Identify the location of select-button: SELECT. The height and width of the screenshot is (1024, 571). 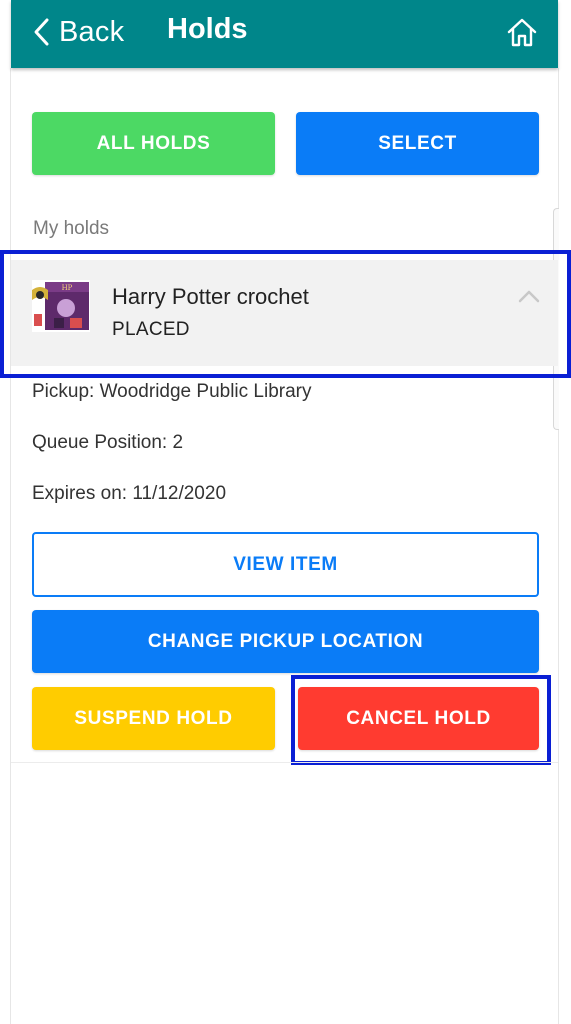
(417, 143).